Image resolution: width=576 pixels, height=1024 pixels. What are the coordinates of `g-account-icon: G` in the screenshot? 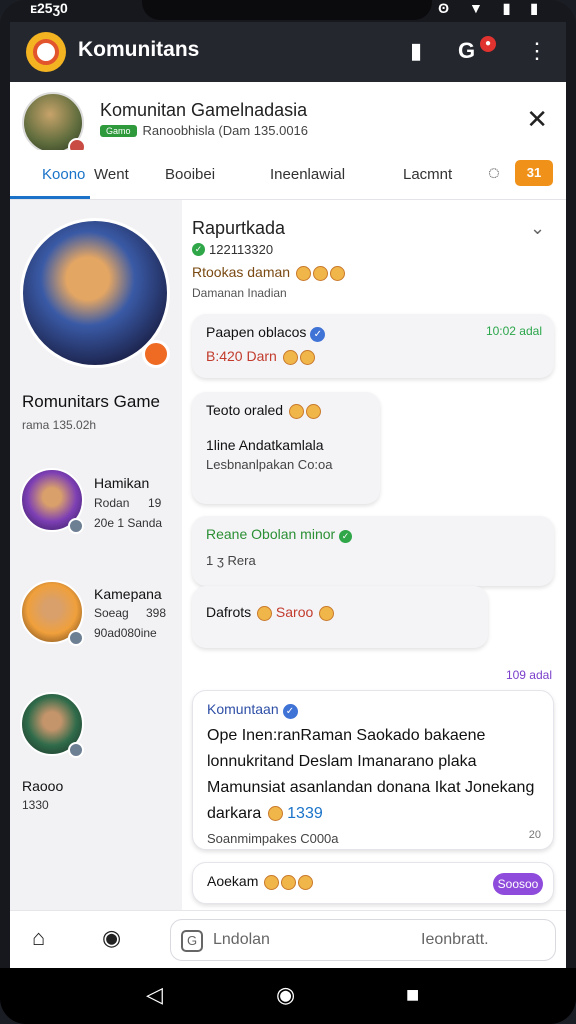 It's located at (466, 51).